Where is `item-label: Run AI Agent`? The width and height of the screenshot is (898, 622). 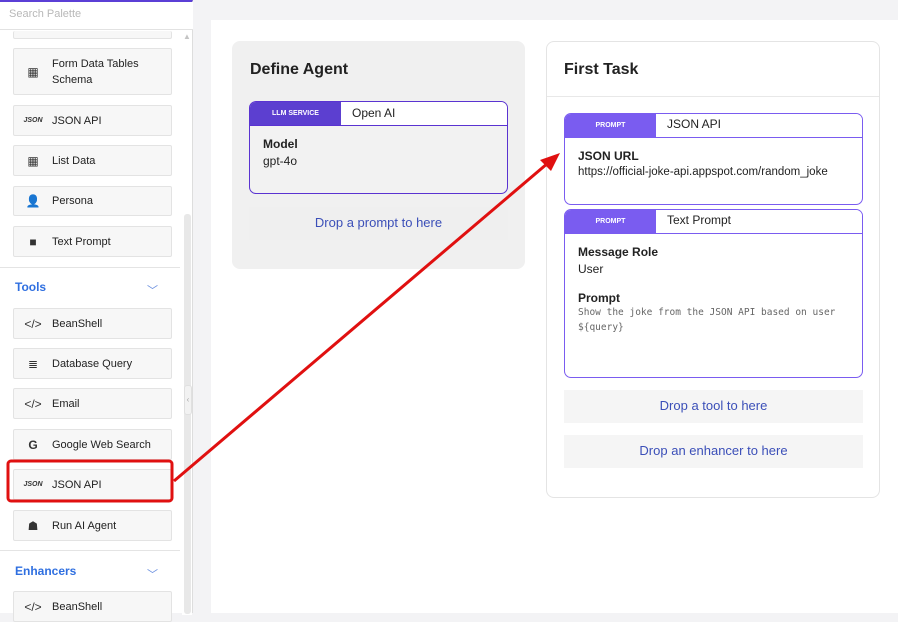
item-label: Run AI Agent is located at coordinates (84, 525).